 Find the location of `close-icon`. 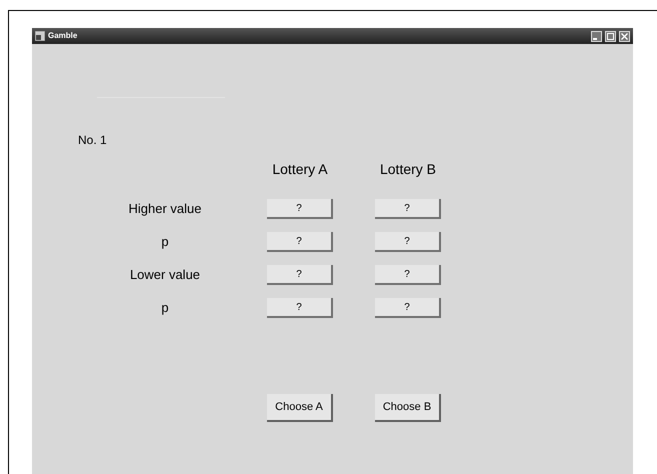

close-icon is located at coordinates (624, 36).